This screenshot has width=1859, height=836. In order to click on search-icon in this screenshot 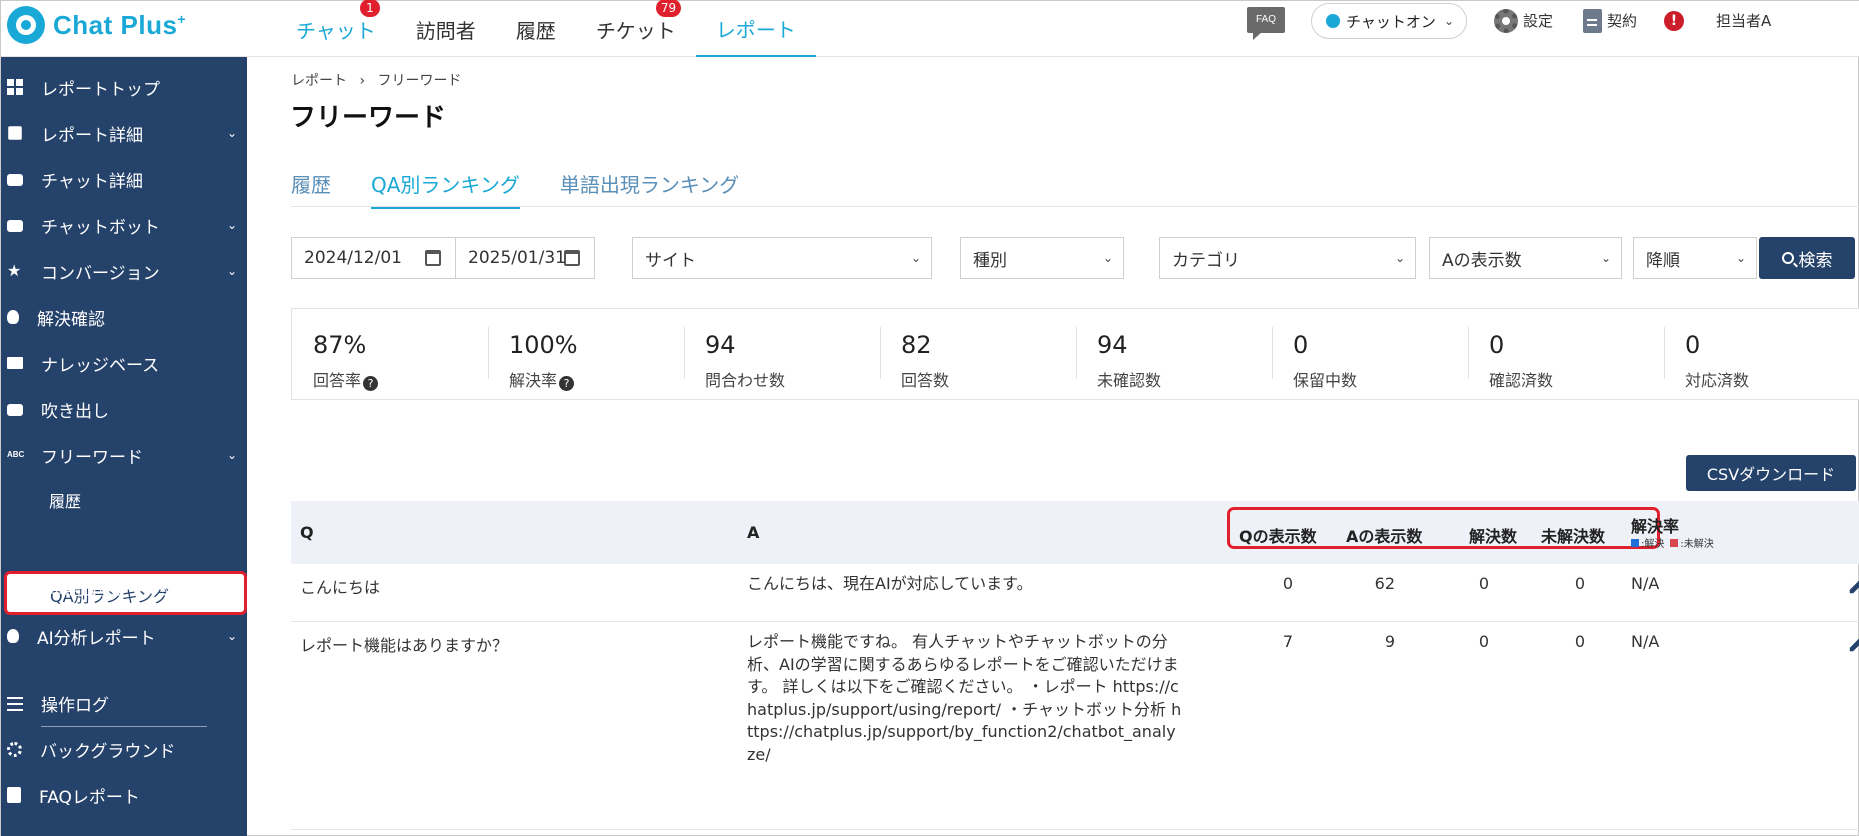, I will do `click(1787, 258)`.